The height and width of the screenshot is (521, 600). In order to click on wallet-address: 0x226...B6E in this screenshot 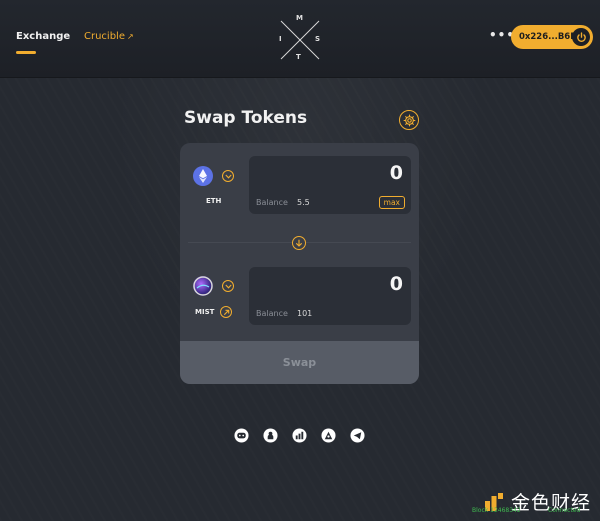, I will do `click(548, 37)`.